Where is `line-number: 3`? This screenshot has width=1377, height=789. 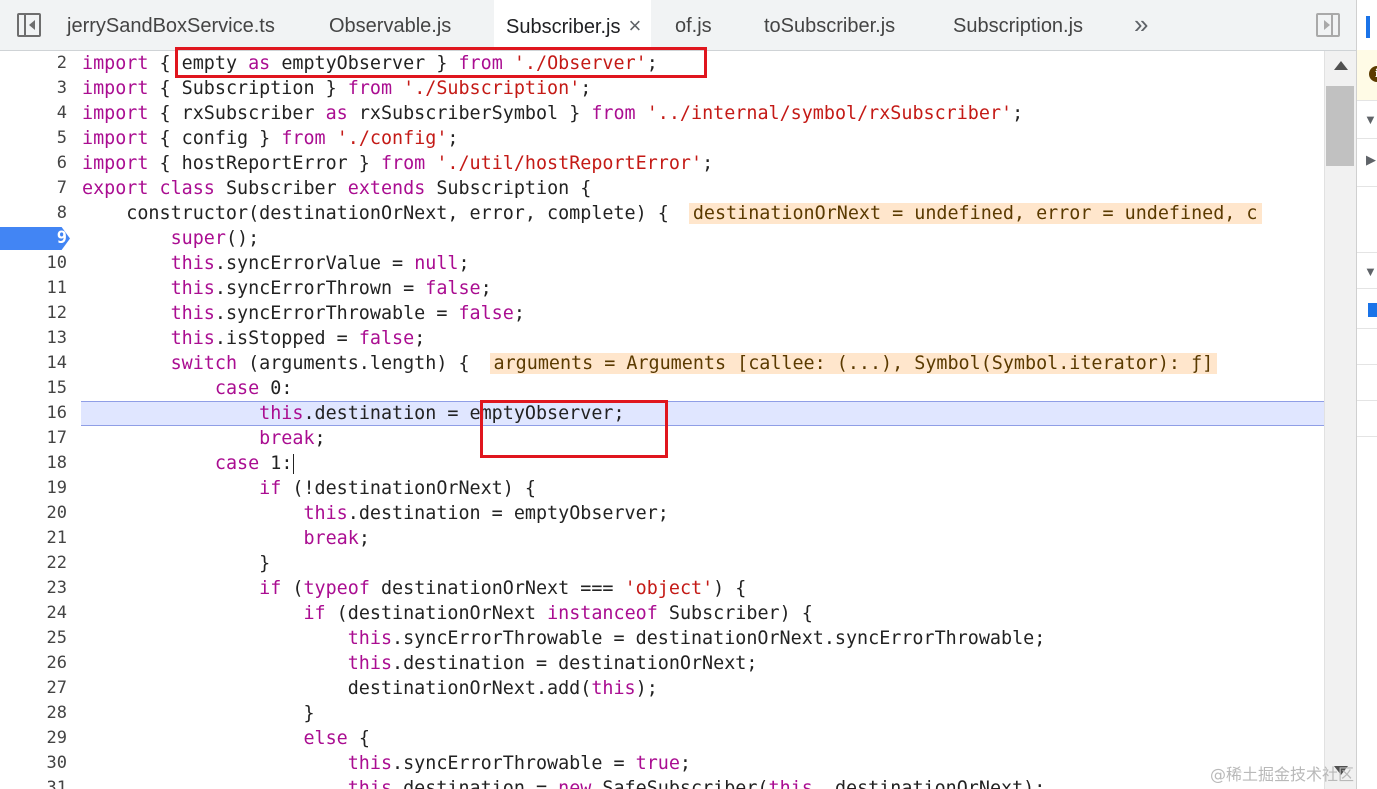 line-number: 3 is located at coordinates (33, 88).